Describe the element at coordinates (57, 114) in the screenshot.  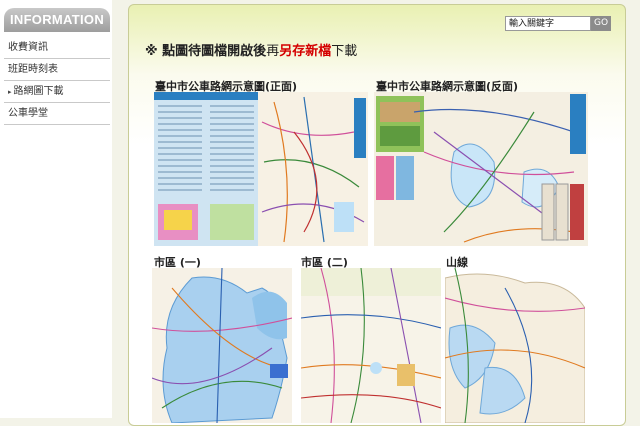
I see `sidebar-item-bus-school: 公車學堂` at that location.